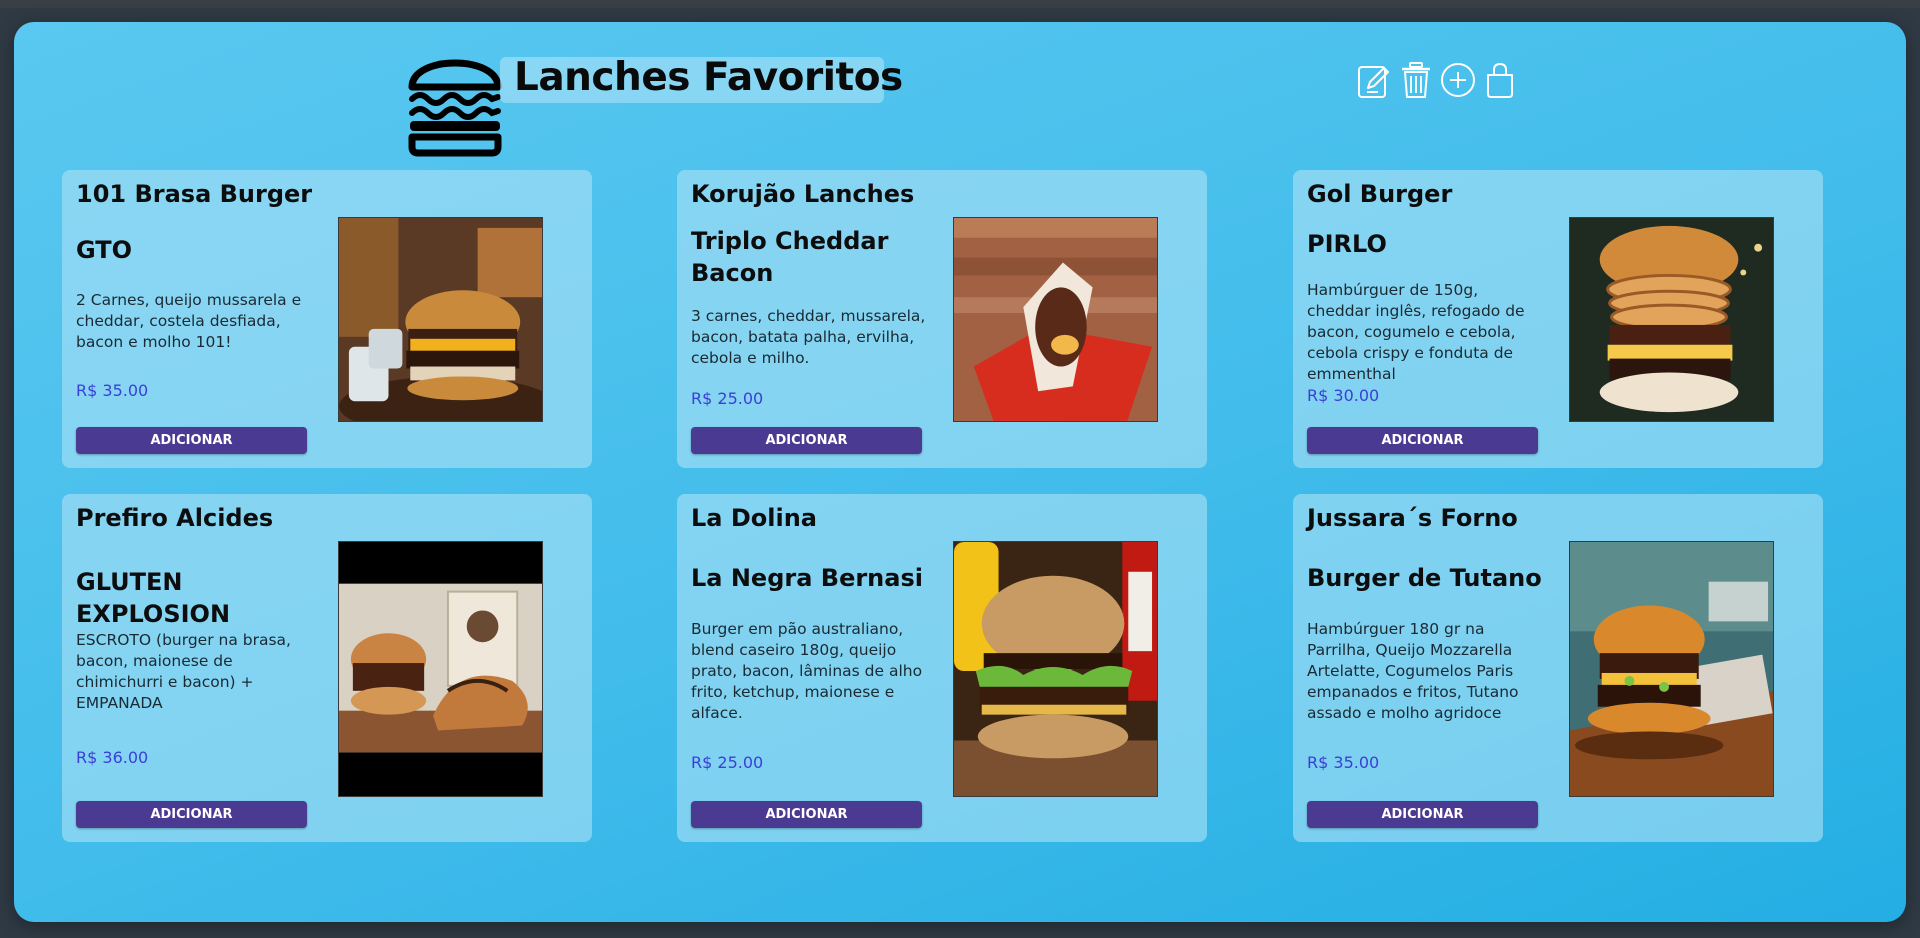 The height and width of the screenshot is (938, 1920). What do you see at coordinates (807, 578) in the screenshot?
I see `dish-name: La Negra Bernasi` at bounding box center [807, 578].